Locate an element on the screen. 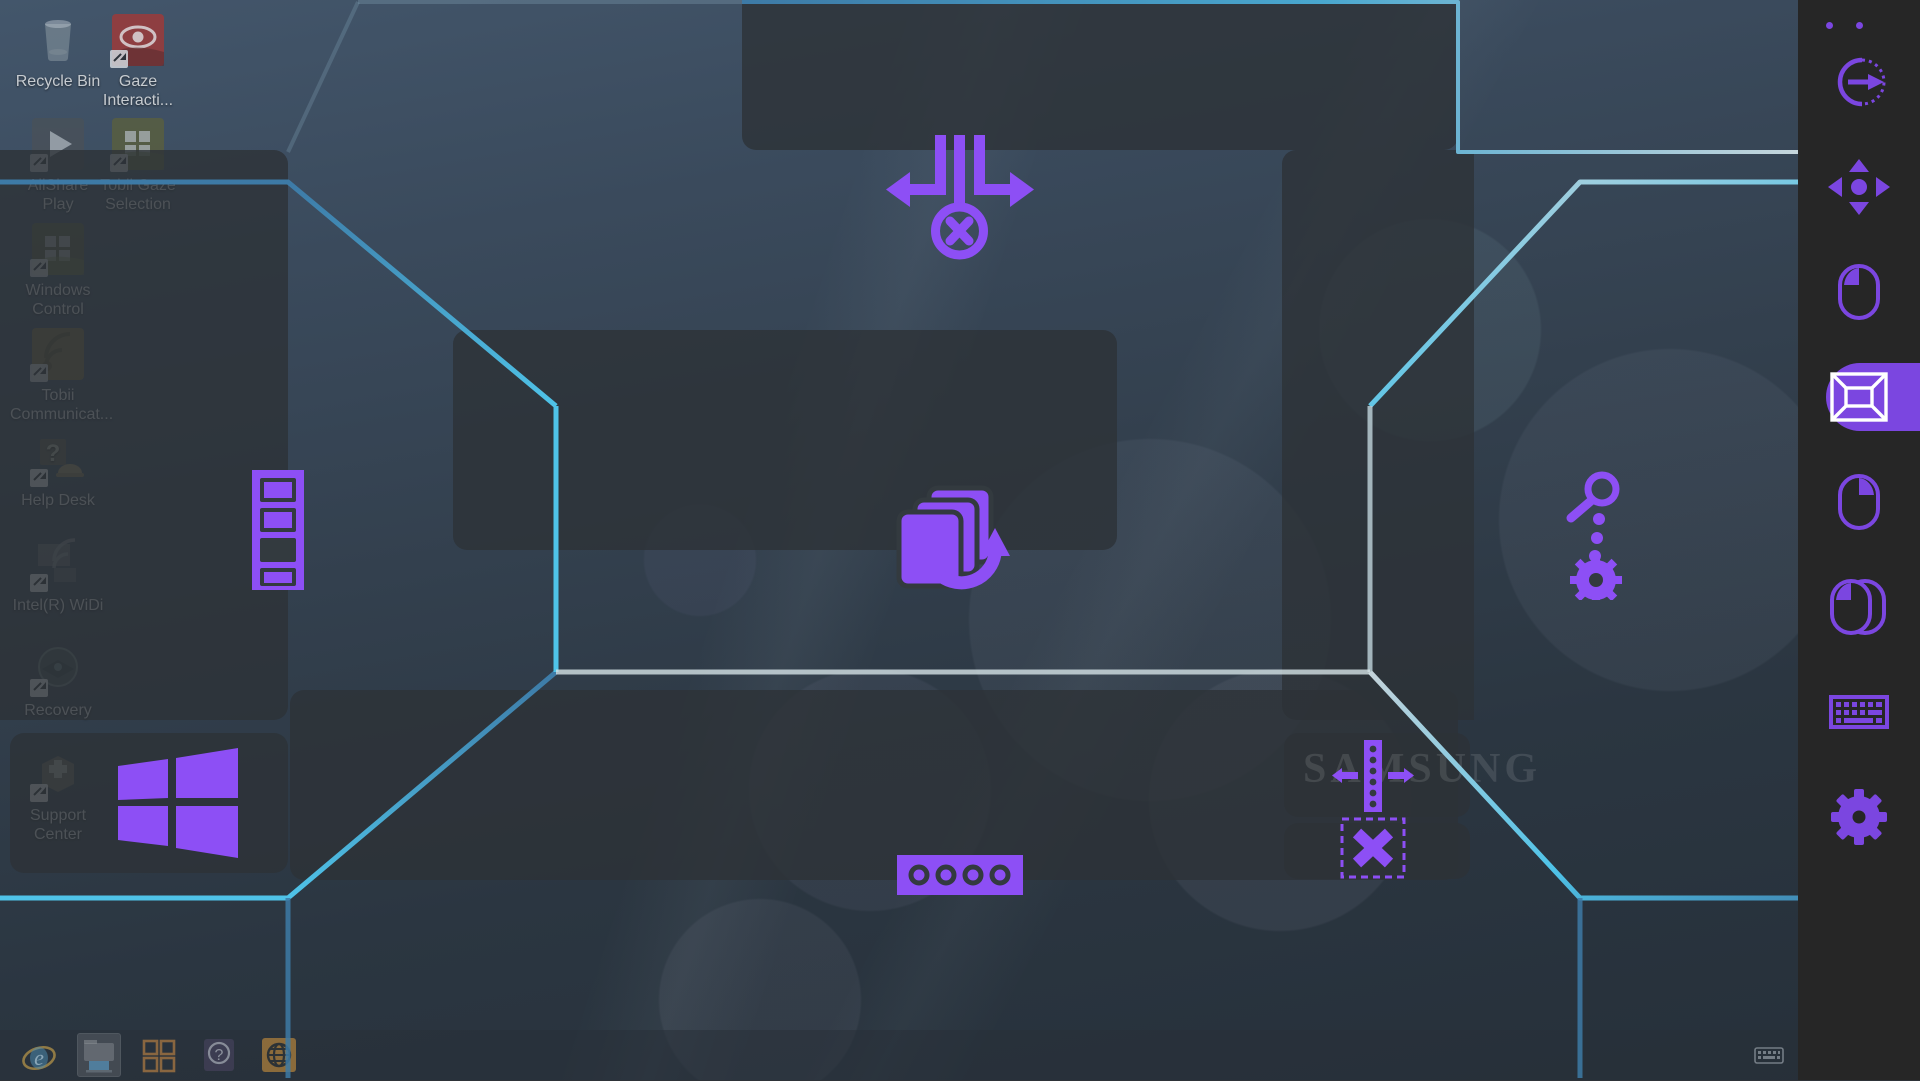 Image resolution: width=1920 pixels, height=1081 pixels. sidebar-item-double-click is located at coordinates (1859, 607).